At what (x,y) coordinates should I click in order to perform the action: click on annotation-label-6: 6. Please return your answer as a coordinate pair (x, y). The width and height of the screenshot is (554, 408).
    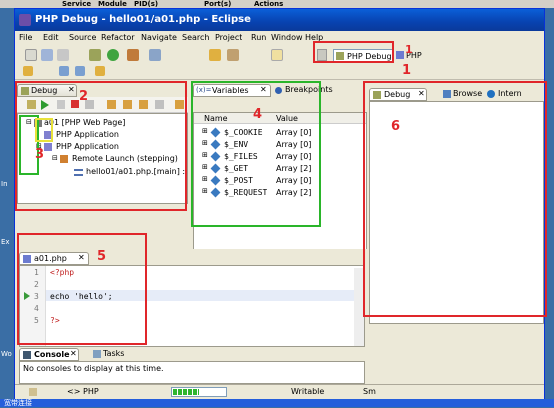
    Looking at the image, I should click on (396, 126).